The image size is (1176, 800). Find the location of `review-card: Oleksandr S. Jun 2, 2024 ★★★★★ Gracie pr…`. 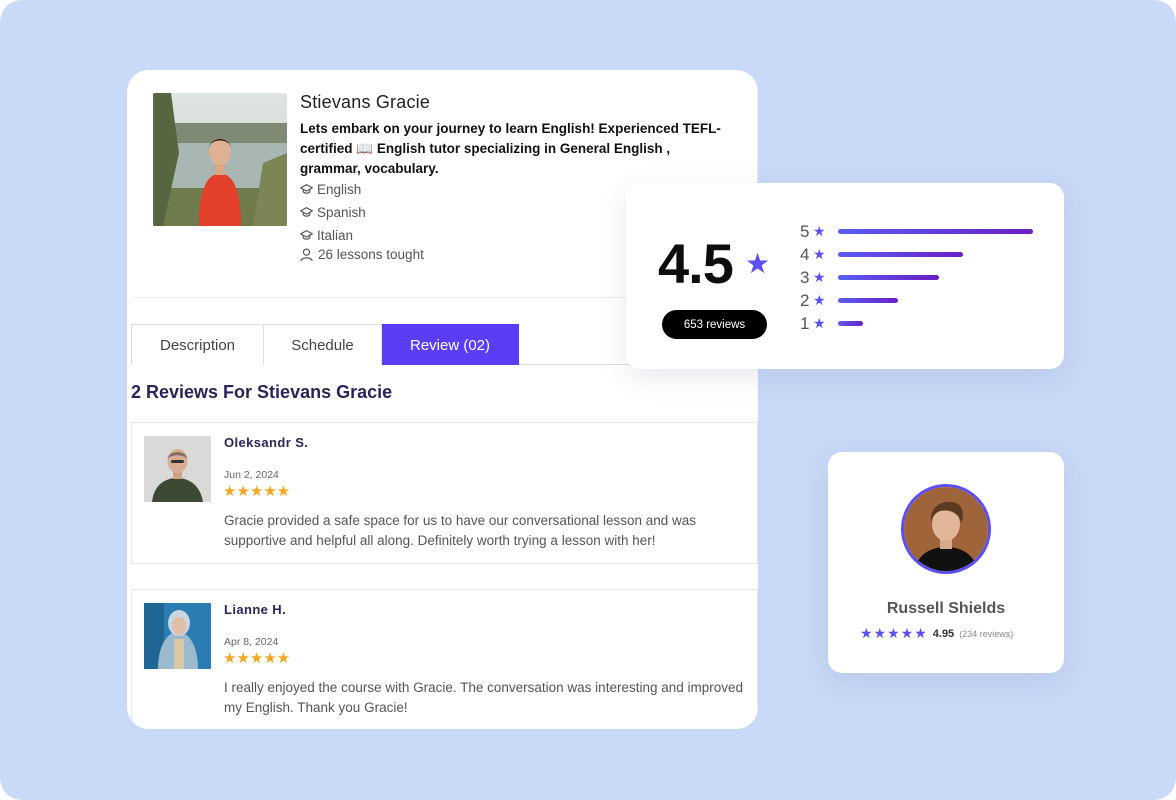

review-card: Oleksandr S. Jun 2, 2024 ★★★★★ Gracie pr… is located at coordinates (444, 493).